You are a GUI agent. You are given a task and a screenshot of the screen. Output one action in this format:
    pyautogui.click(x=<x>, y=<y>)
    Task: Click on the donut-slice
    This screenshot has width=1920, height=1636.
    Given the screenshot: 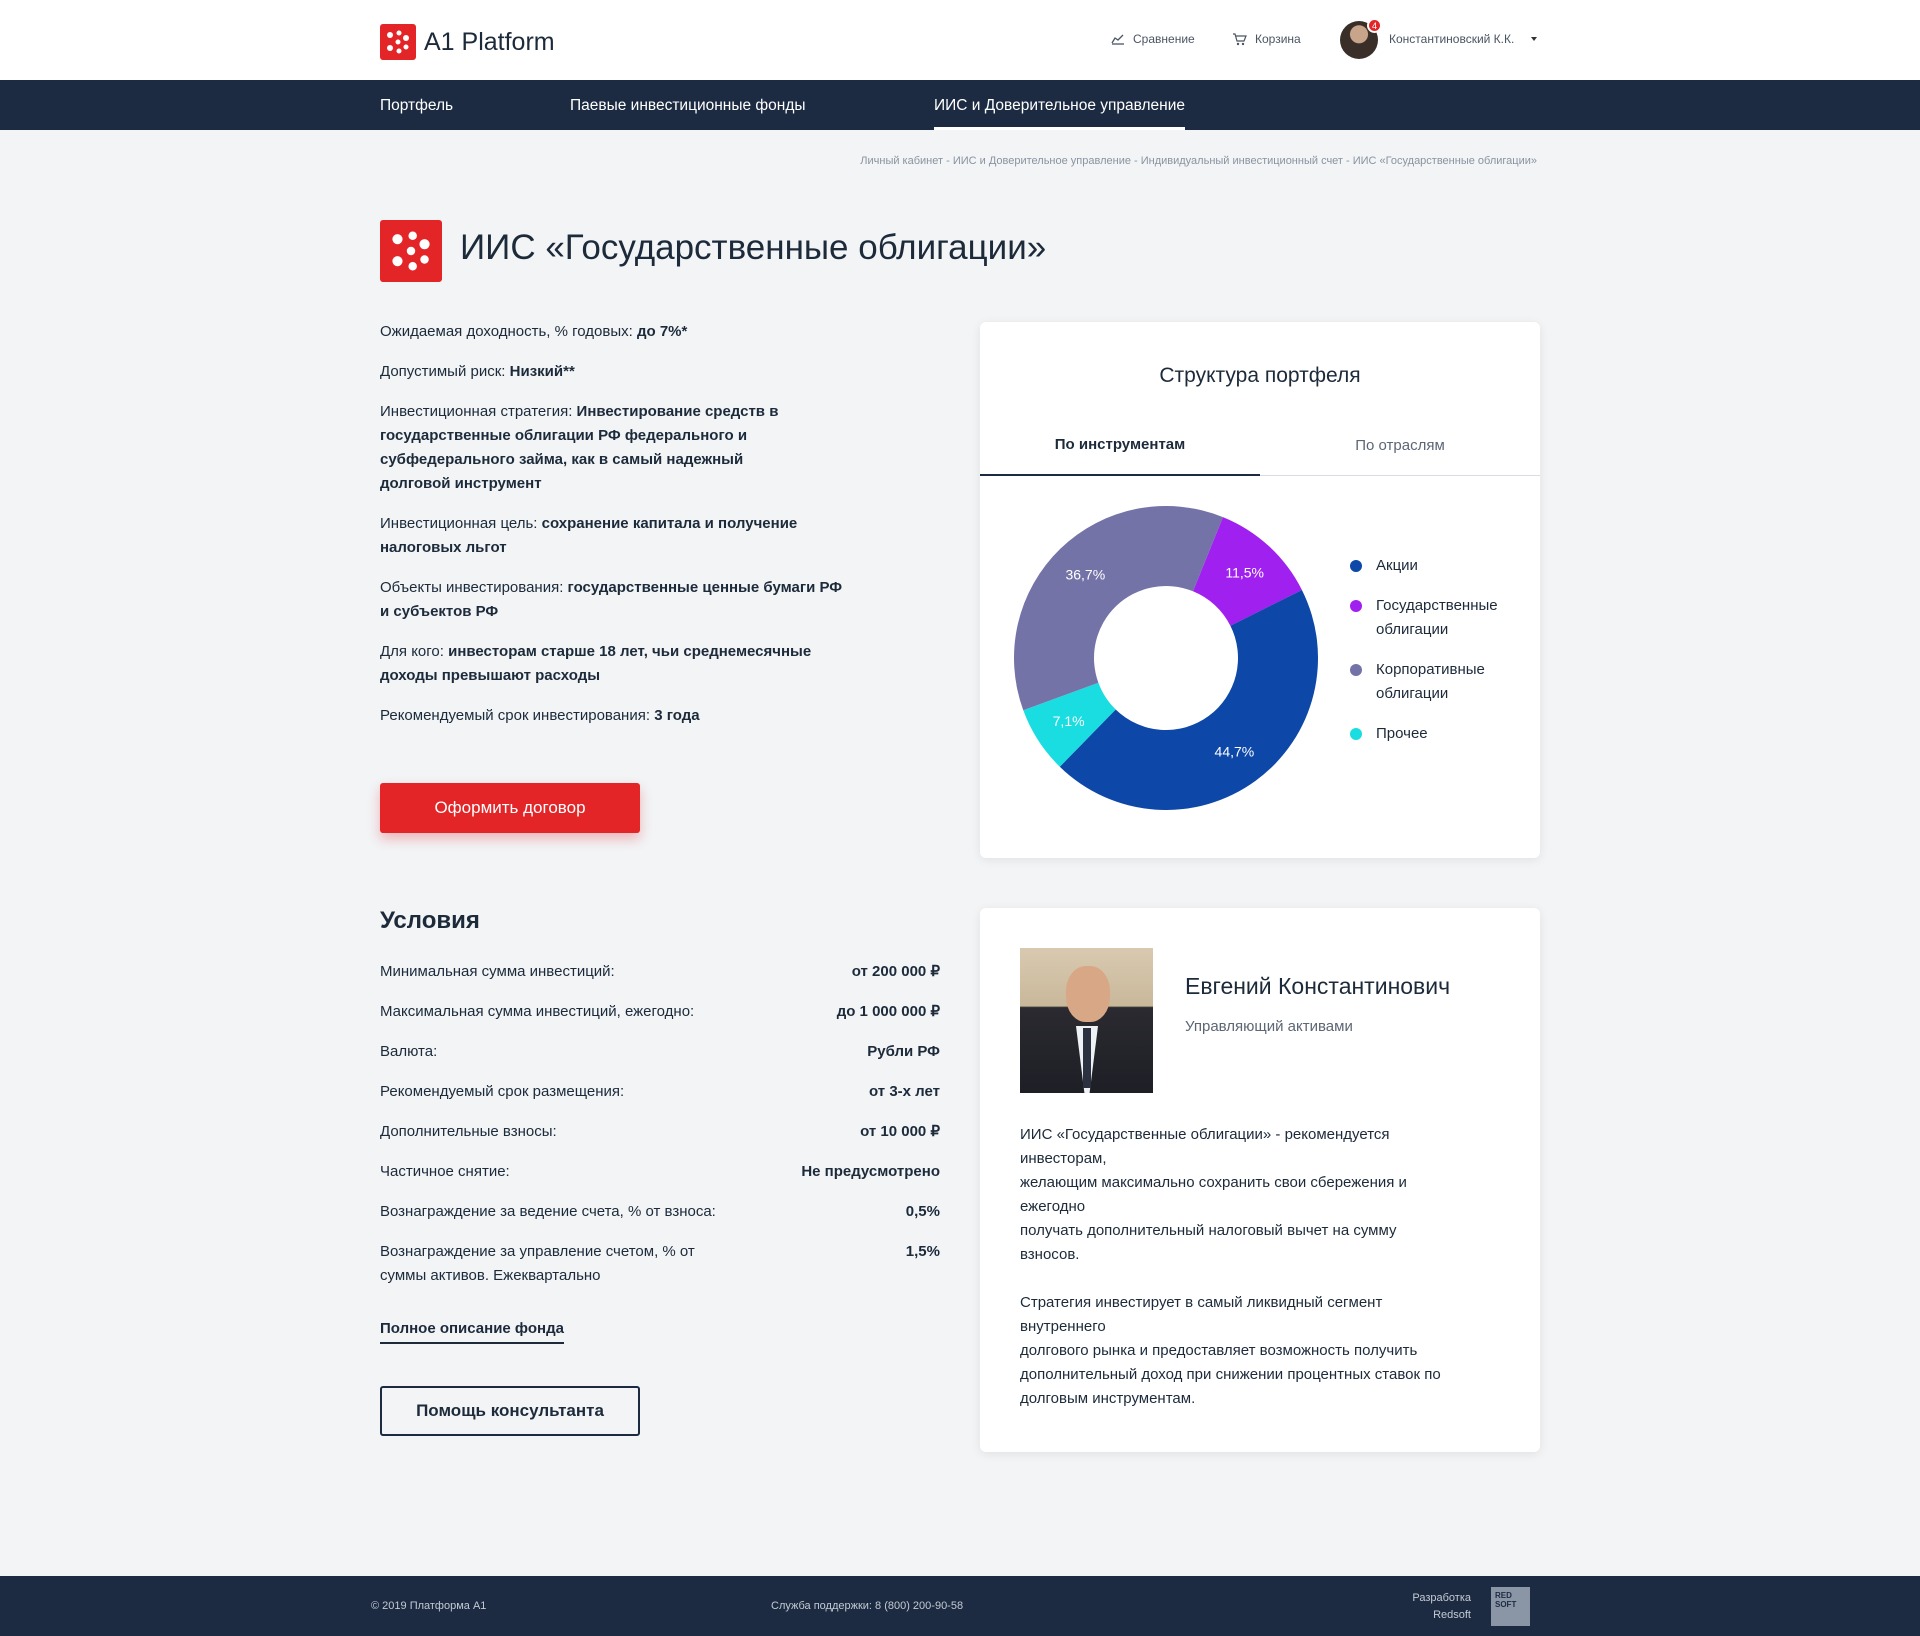 What is the action you would take?
    pyautogui.click(x=1118, y=608)
    